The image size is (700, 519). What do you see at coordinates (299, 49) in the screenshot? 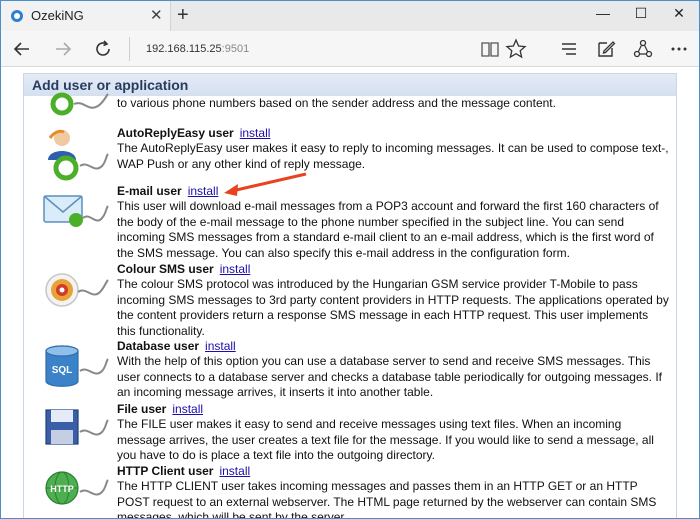
I see `url-field: 192.168.115.25:9501` at bounding box center [299, 49].